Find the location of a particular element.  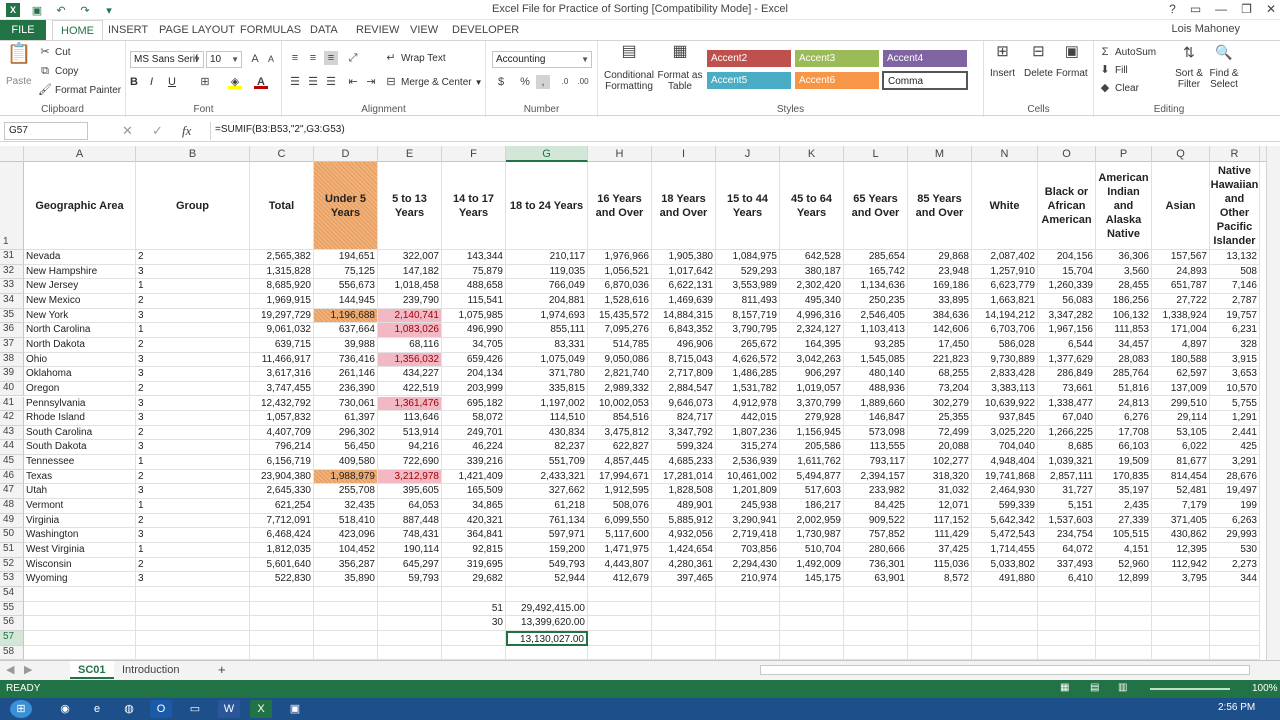

data-cell: 29,993 is located at coordinates (1235, 535).